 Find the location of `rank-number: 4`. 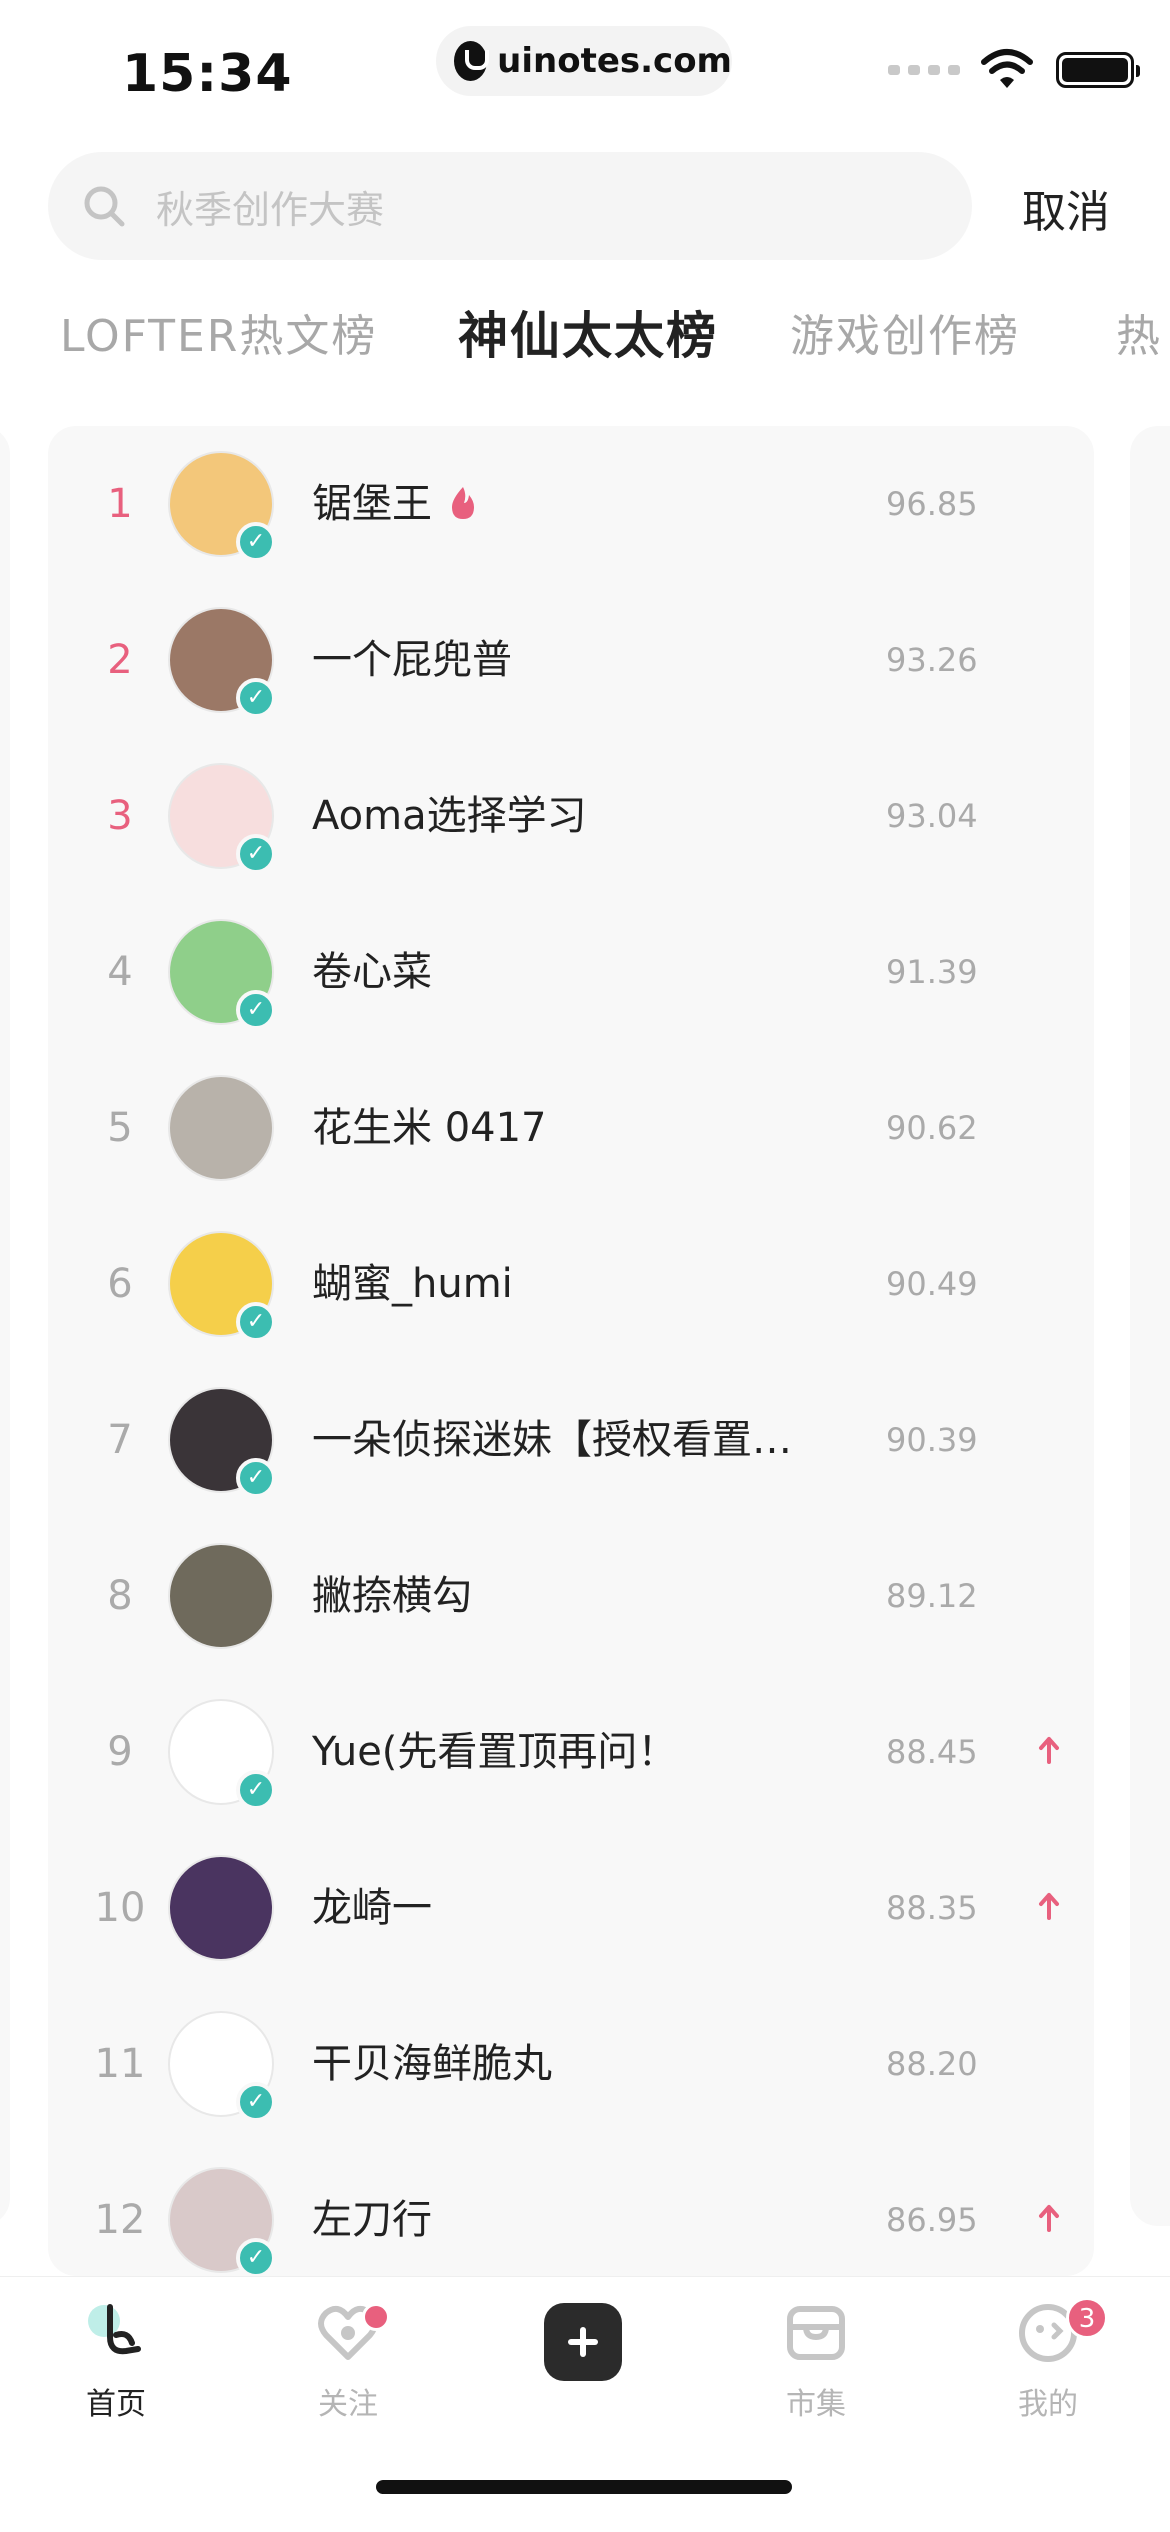

rank-number: 4 is located at coordinates (120, 972).